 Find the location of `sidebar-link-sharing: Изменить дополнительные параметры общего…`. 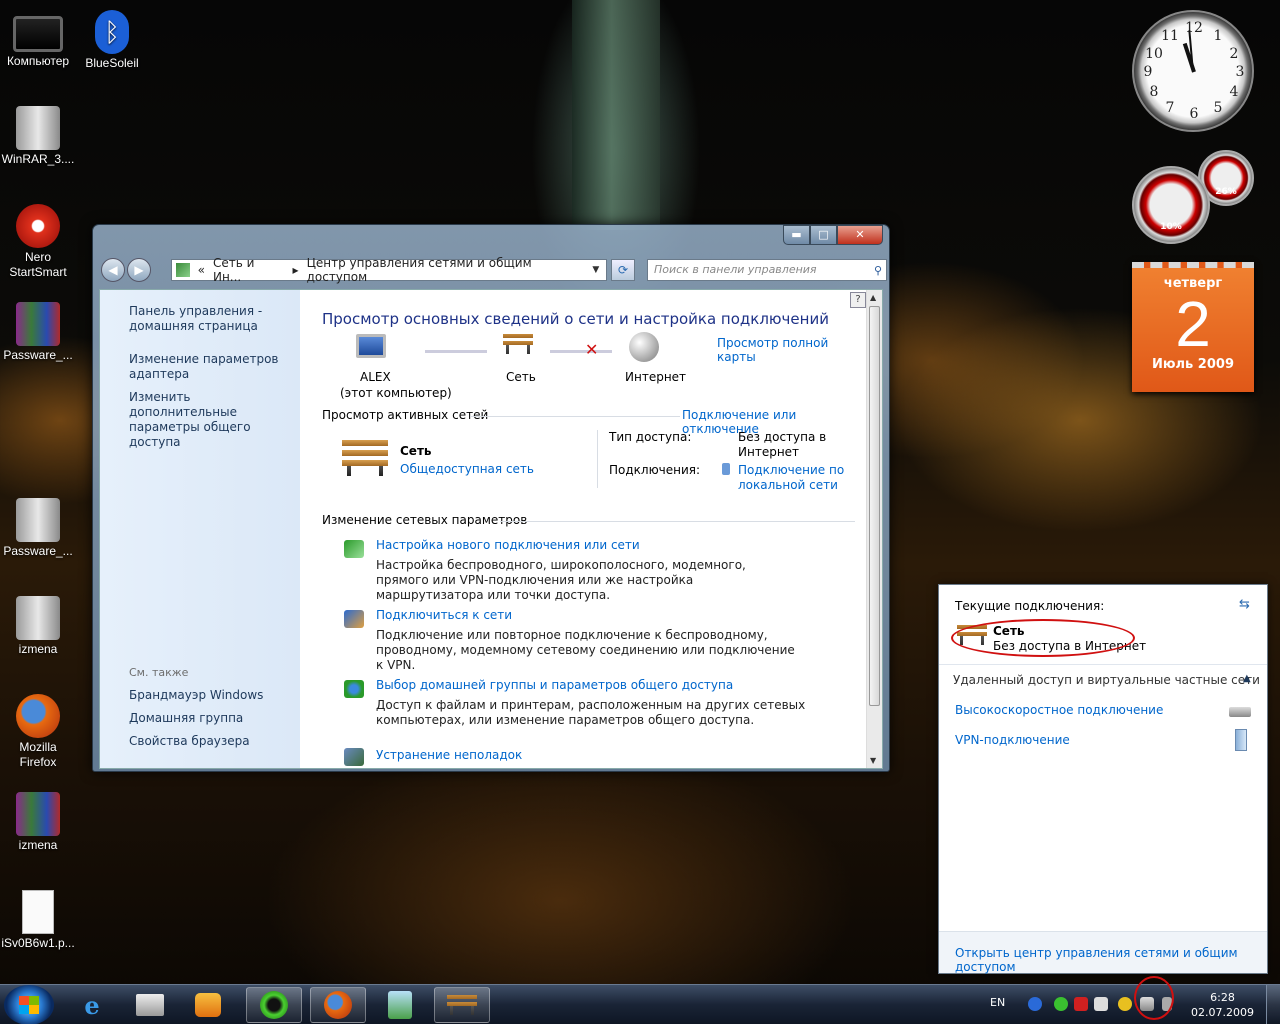

sidebar-link-sharing: Изменить дополнительные параметры общего… is located at coordinates (211, 420).